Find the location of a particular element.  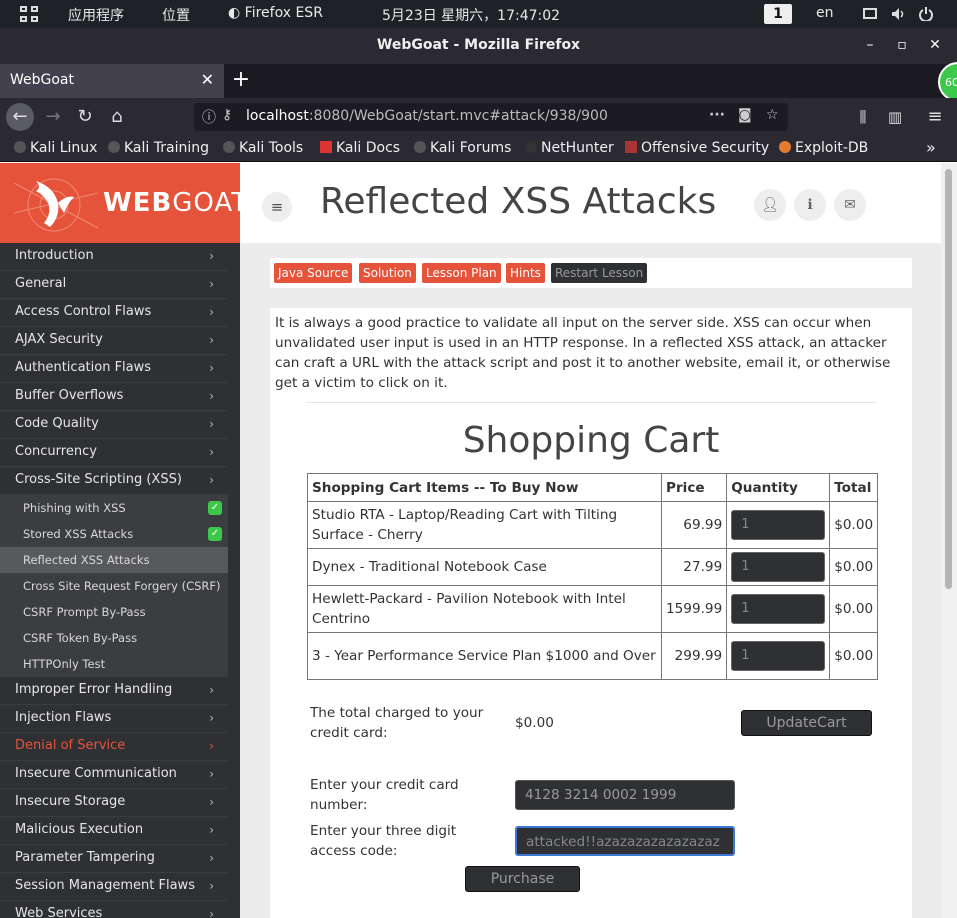

applications-menu: 应用程序 is located at coordinates (96, 15).